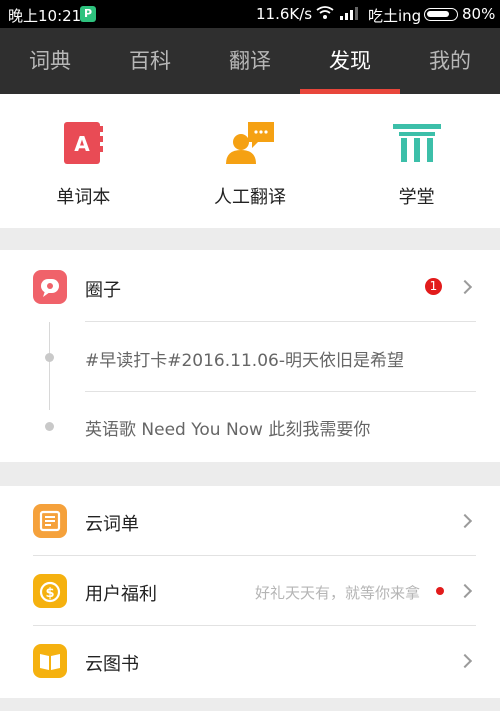 Image resolution: width=500 pixels, height=711 pixels. I want to click on menu-item-cloud-book: 云图书, so click(250, 661).